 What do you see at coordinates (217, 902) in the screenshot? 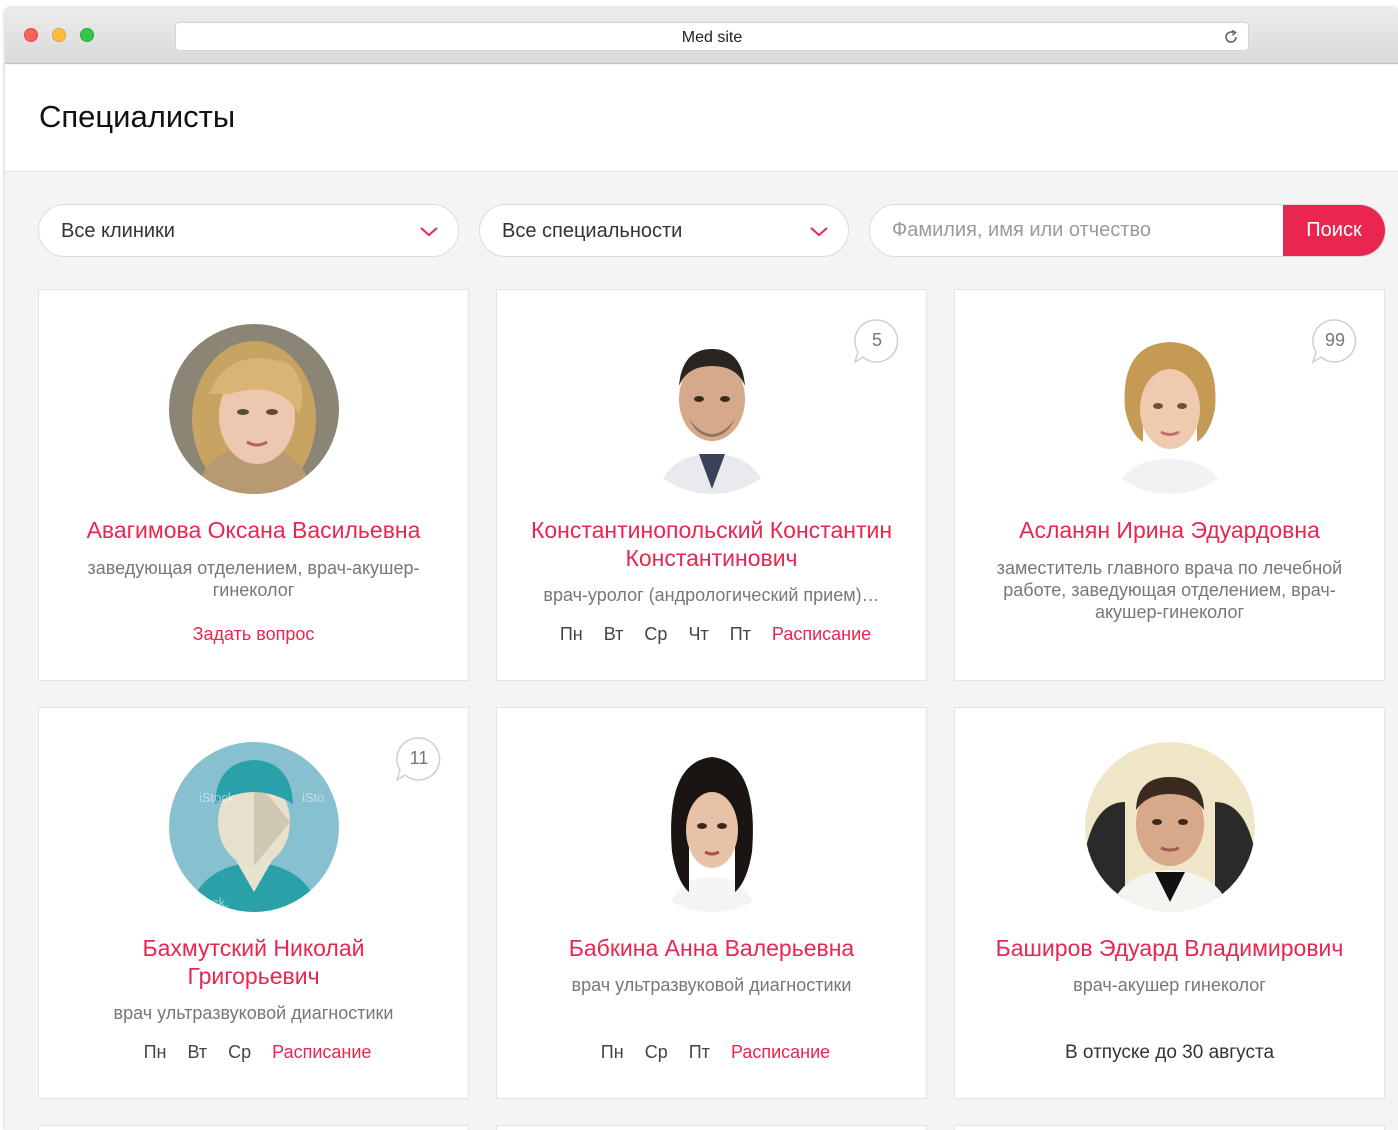
I see `svg-text: ock.` at bounding box center [217, 902].